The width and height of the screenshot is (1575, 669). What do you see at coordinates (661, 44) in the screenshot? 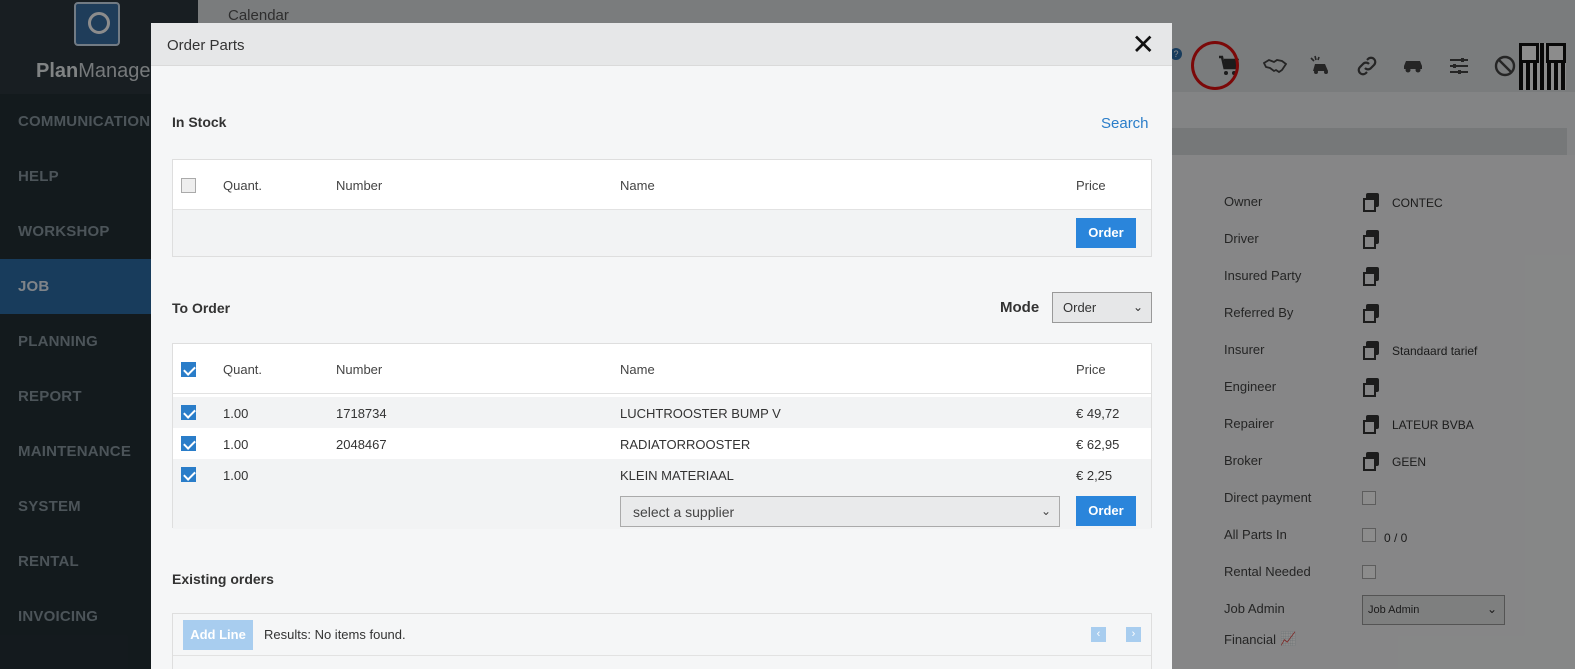
I see `modal-header: Order Parts ✕` at bounding box center [661, 44].